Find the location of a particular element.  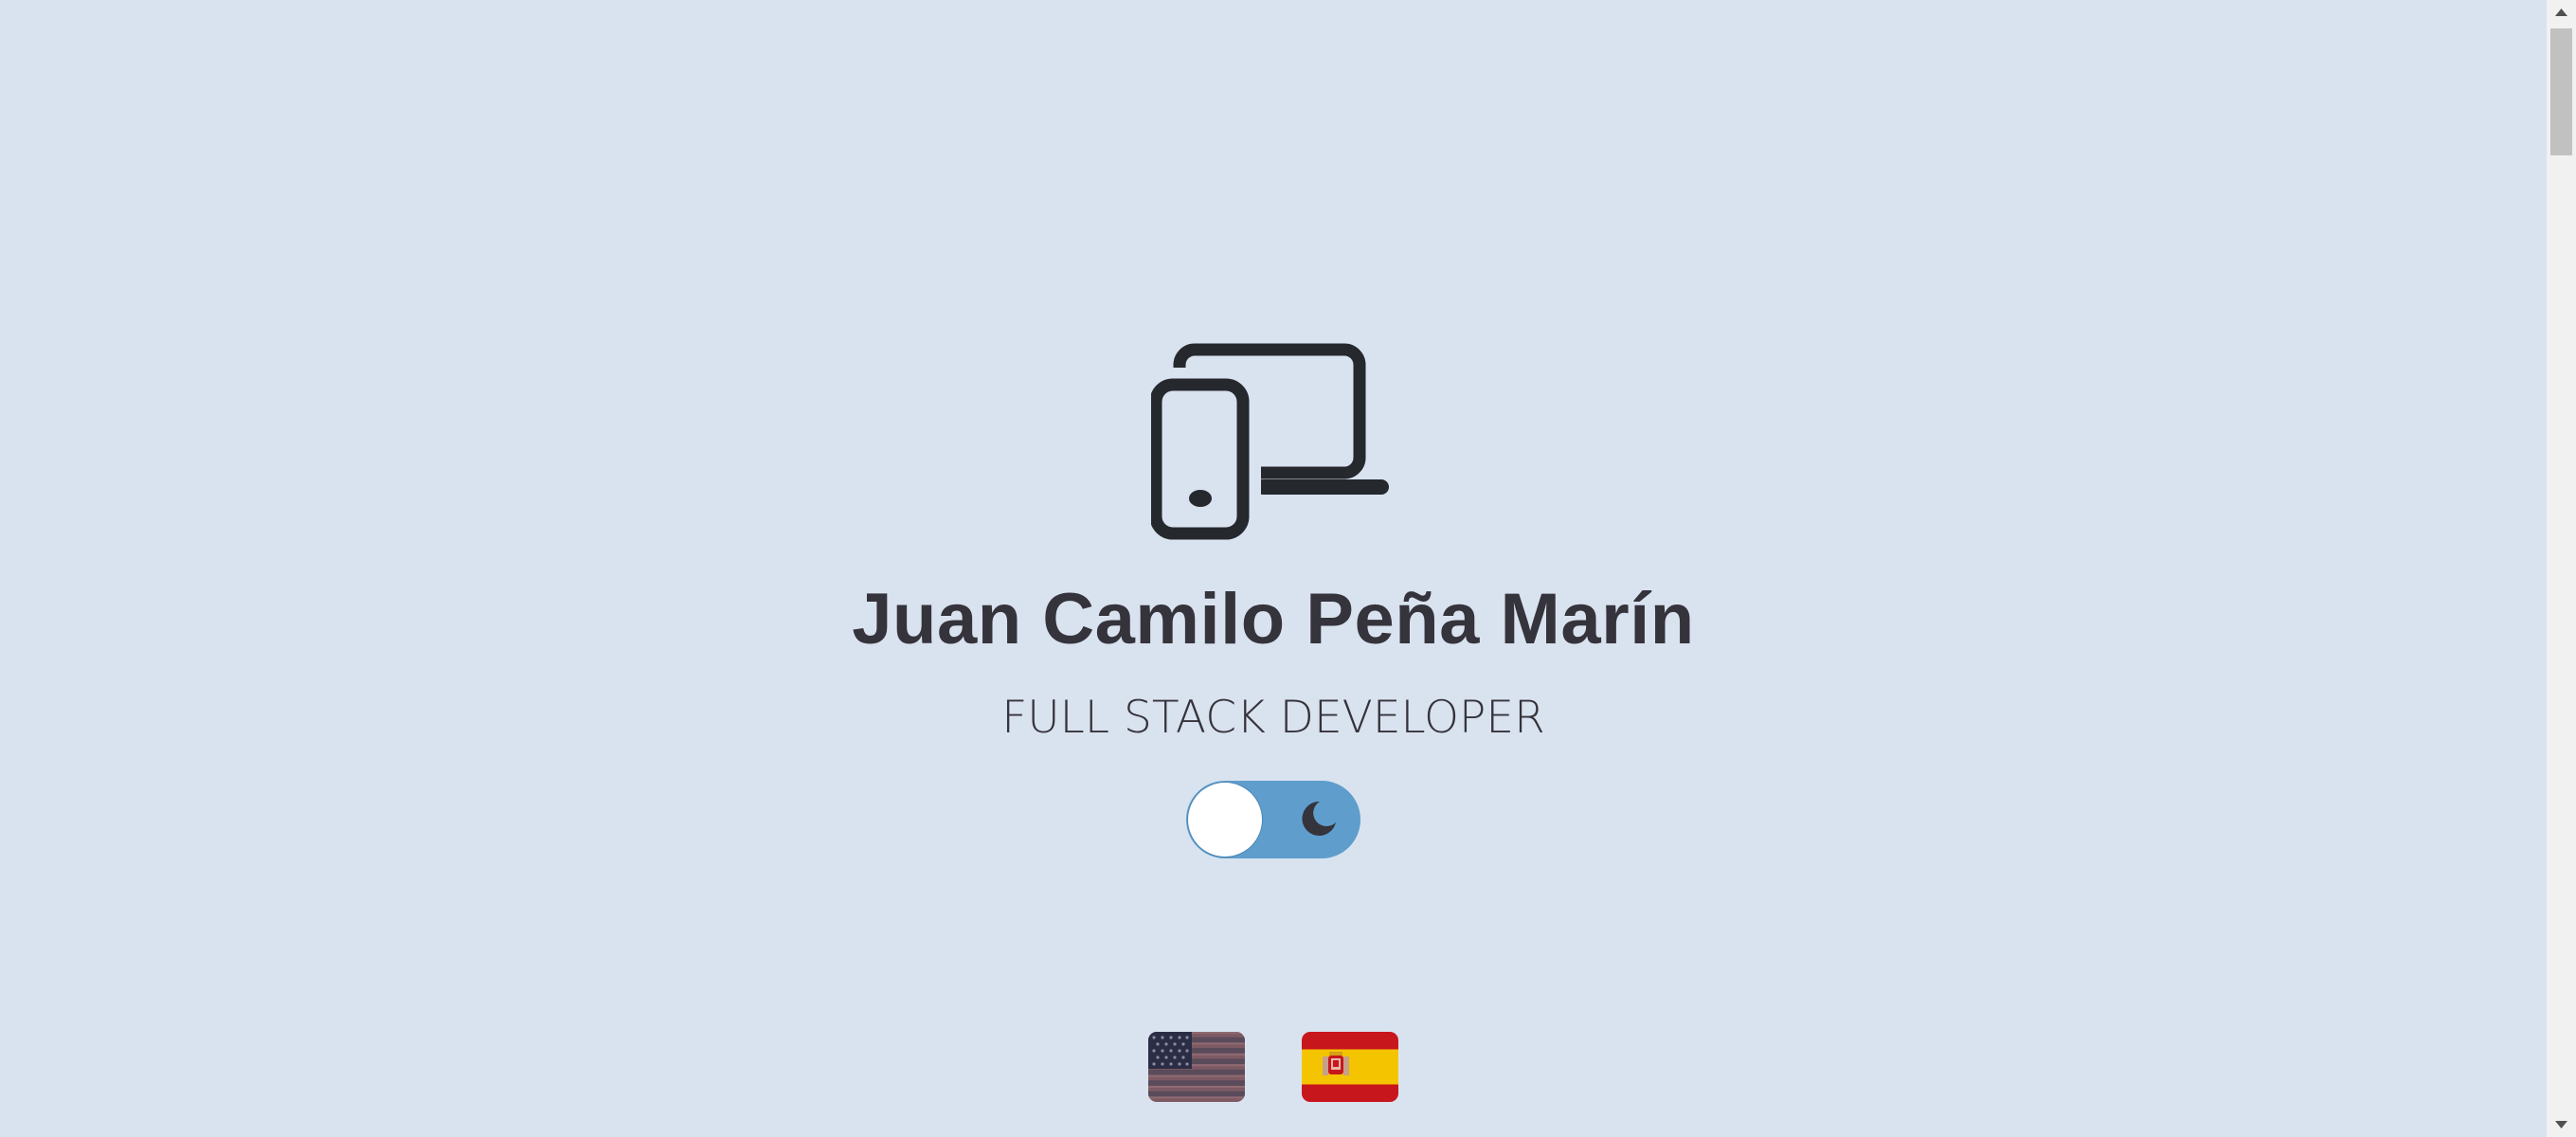

spain-flag-icon is located at coordinates (1350, 1067).